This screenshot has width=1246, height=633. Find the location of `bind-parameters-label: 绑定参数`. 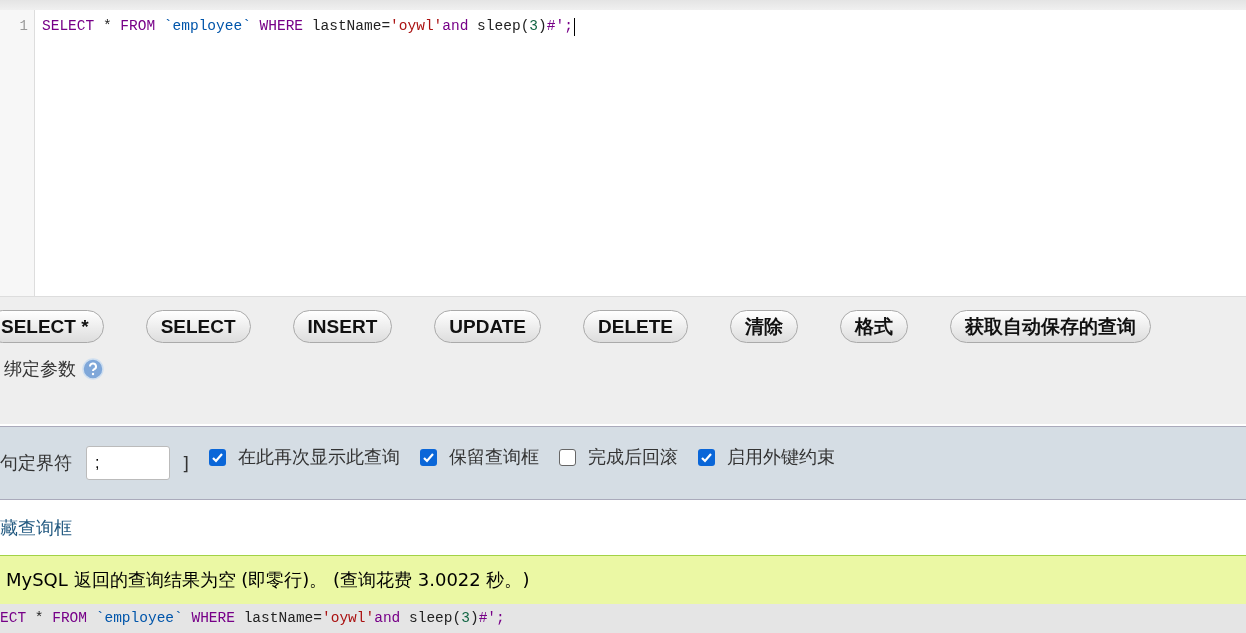

bind-parameters-label: 绑定参数 is located at coordinates (40, 369).